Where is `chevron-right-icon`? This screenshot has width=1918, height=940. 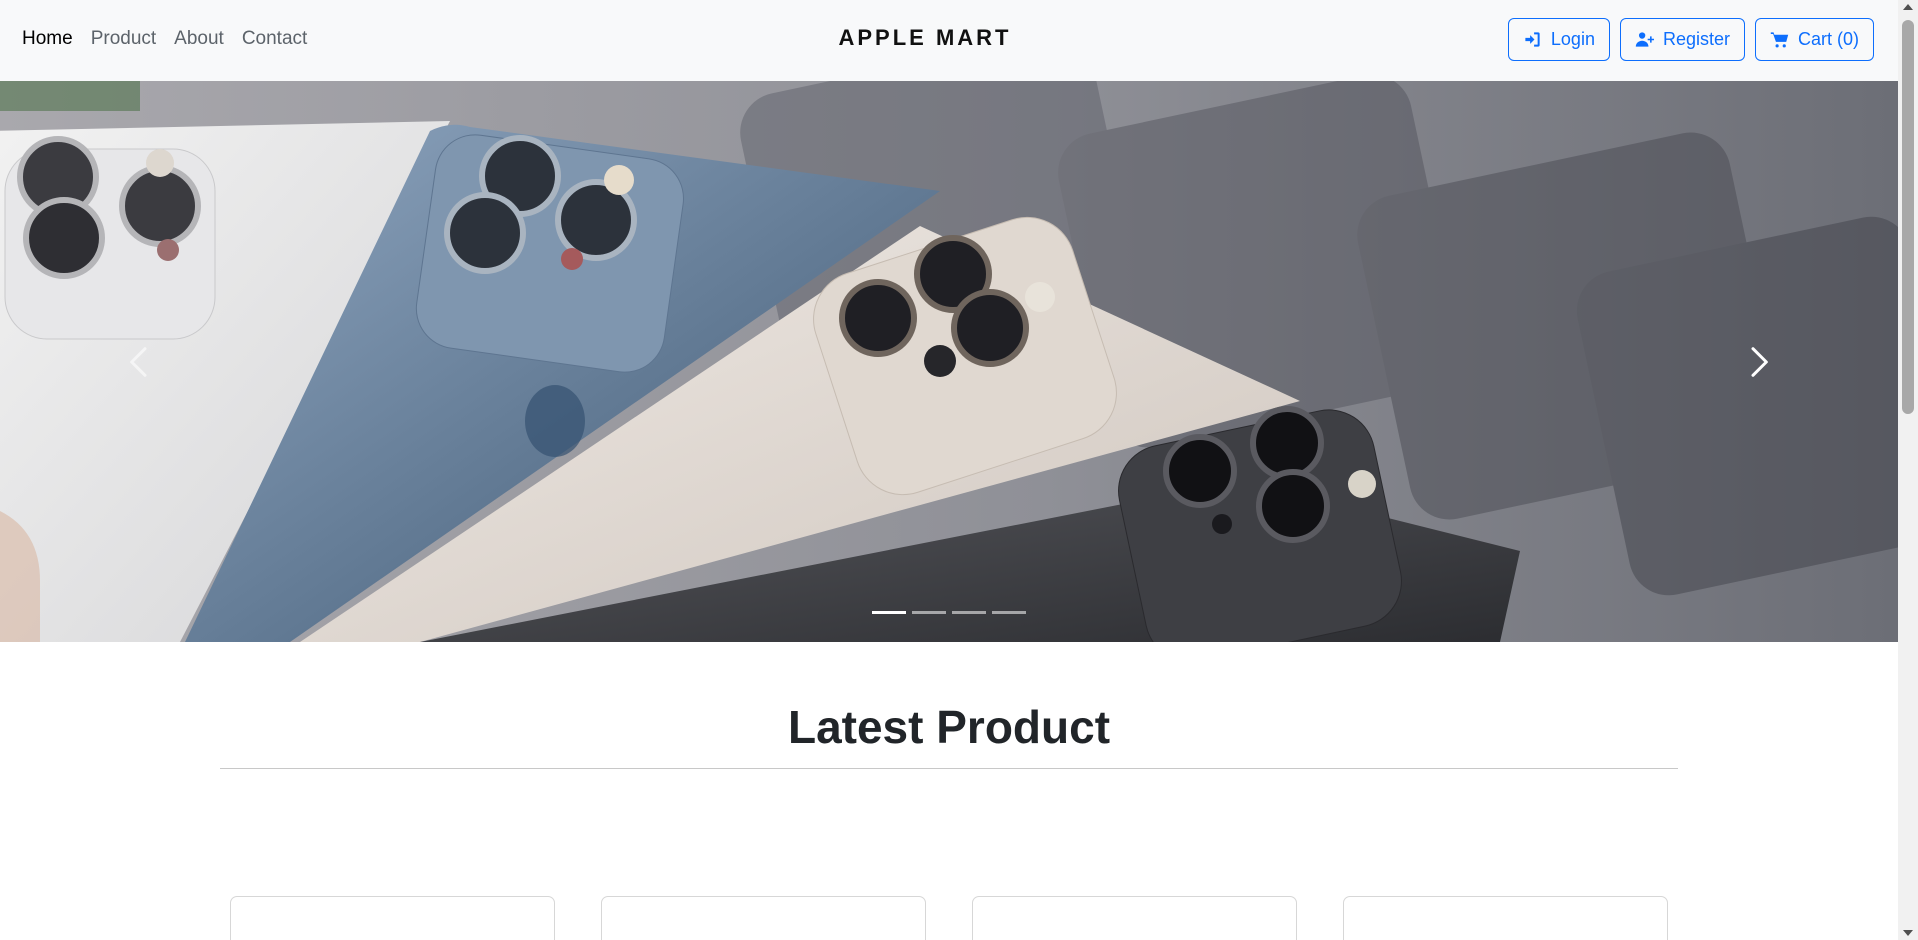 chevron-right-icon is located at coordinates (1759, 361).